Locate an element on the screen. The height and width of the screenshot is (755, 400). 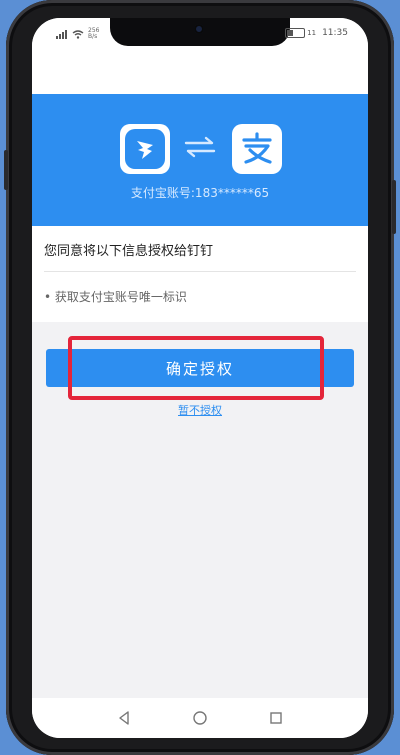
clock: 11:35 is located at coordinates (335, 33).